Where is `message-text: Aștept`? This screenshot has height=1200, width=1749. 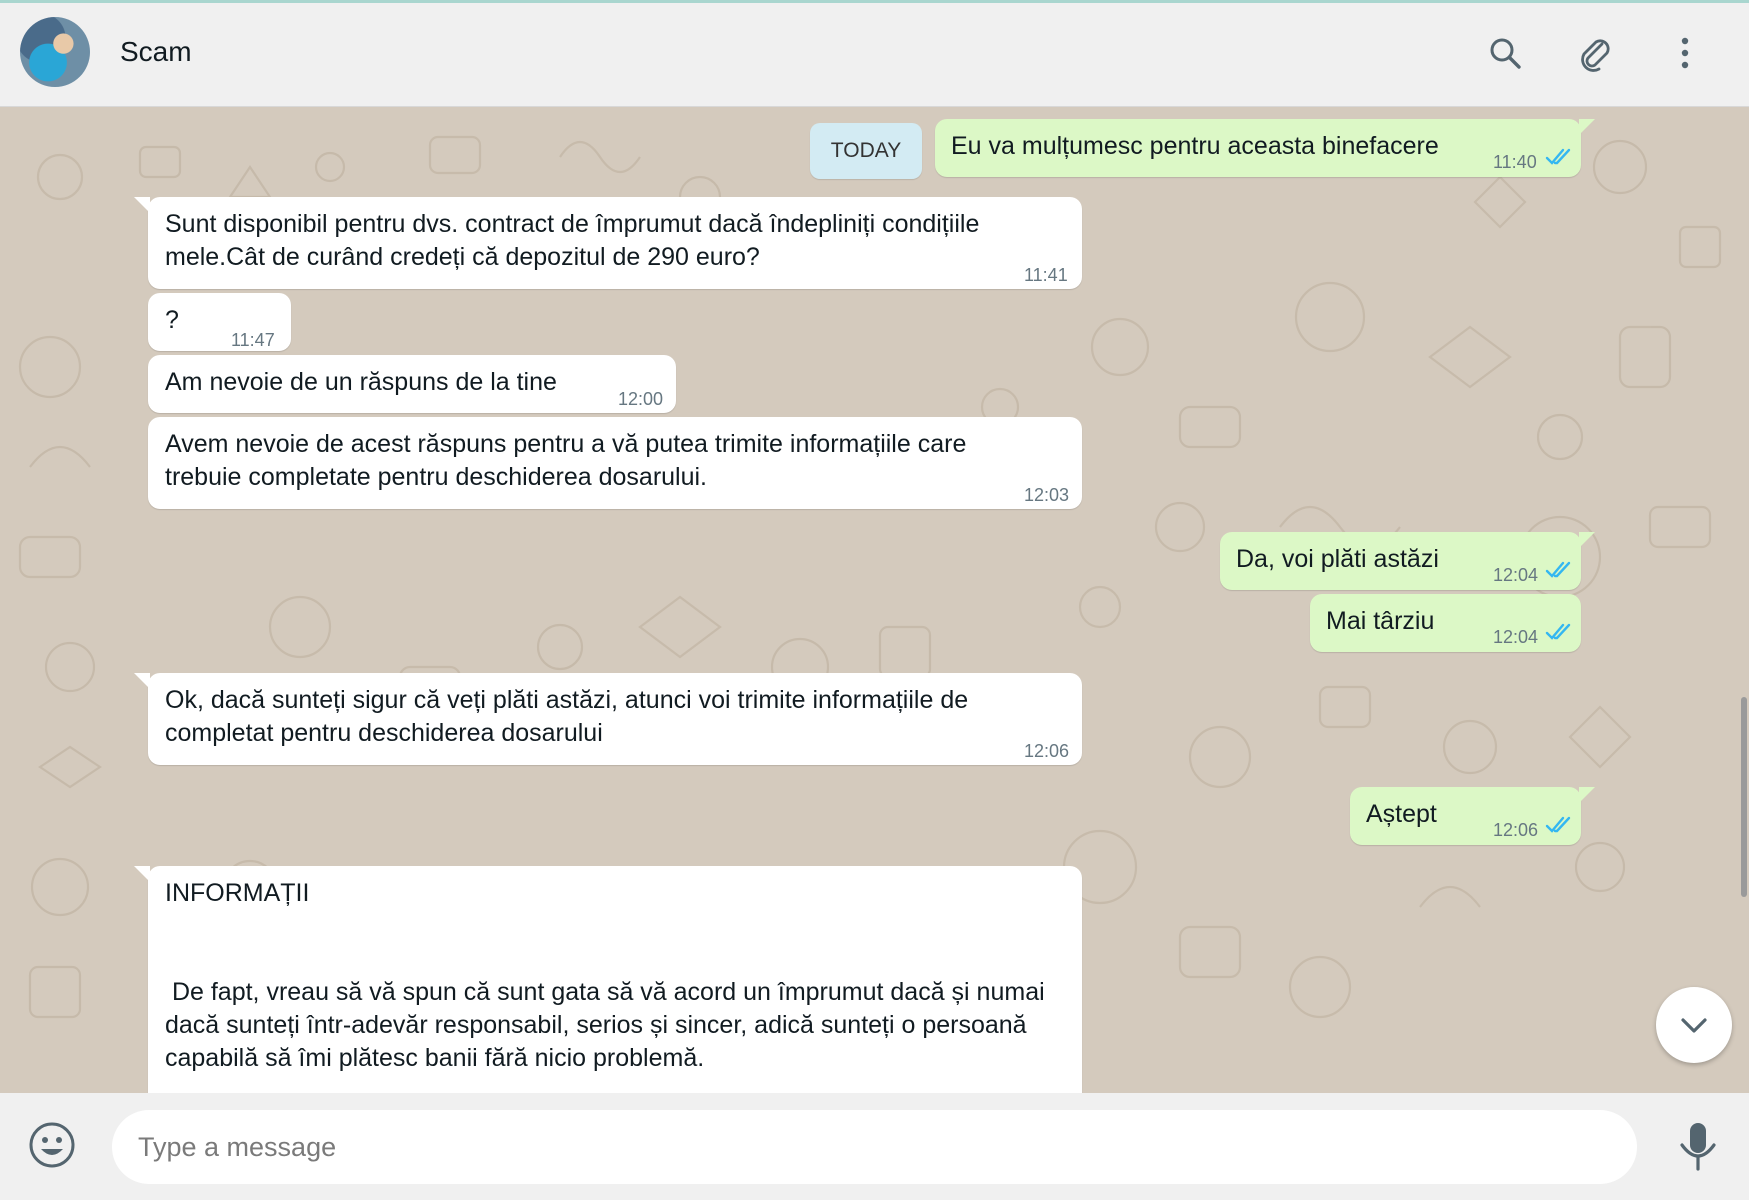
message-text: Aștept is located at coordinates (1401, 814).